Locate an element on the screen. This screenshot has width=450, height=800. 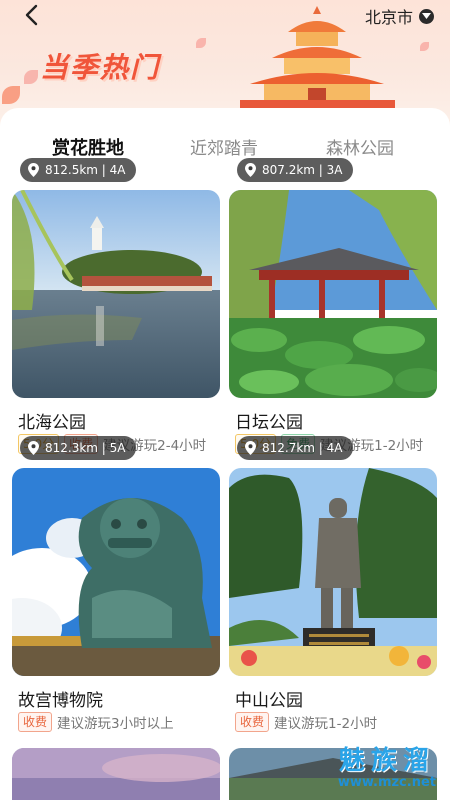
chevron-left-icon is located at coordinates (31, 15).